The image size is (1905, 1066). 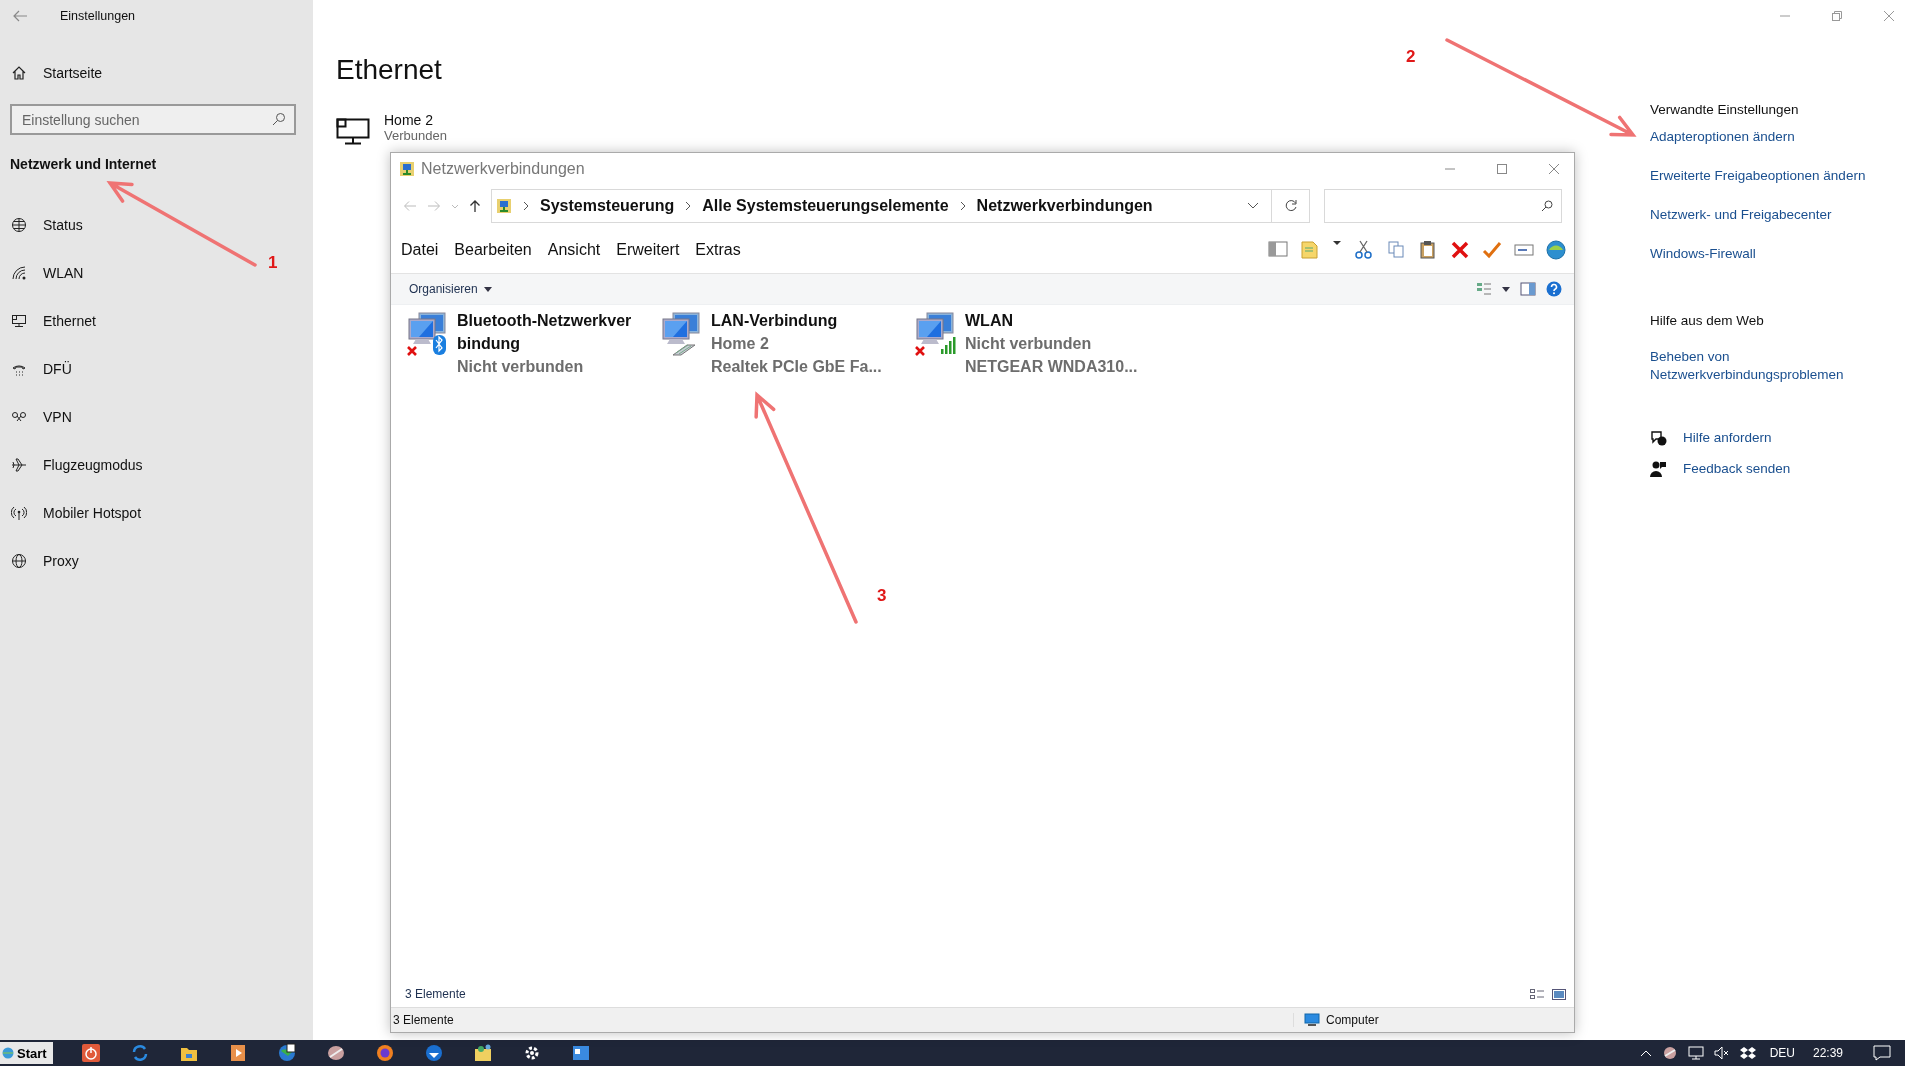 What do you see at coordinates (389, 70) in the screenshot?
I see `page-title: Ethernet` at bounding box center [389, 70].